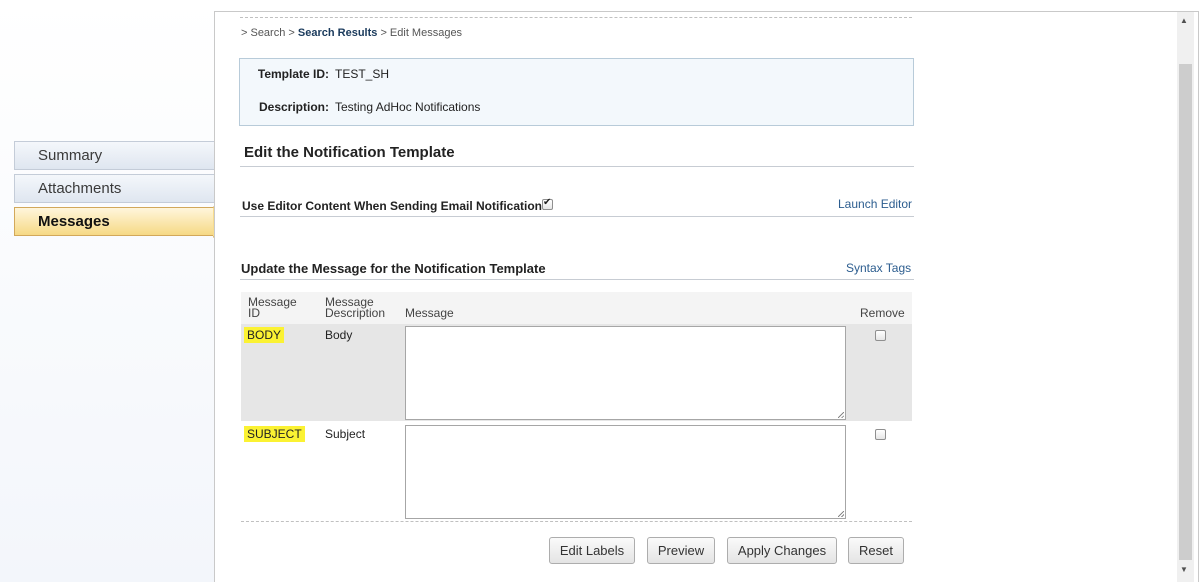 This screenshot has width=1203, height=582. What do you see at coordinates (421, 33) in the screenshot?
I see `breadcrumb-suffix: > Edit Messages` at bounding box center [421, 33].